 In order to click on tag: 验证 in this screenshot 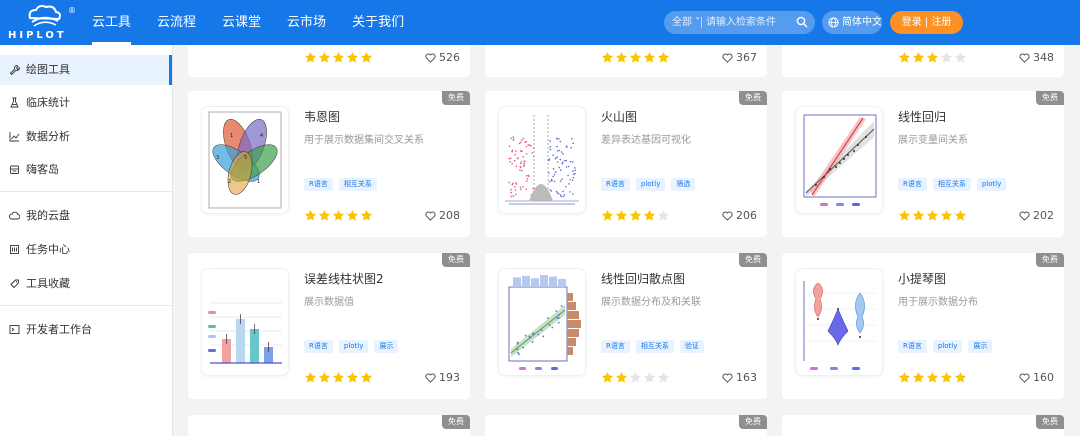, I will do `click(691, 346)`.